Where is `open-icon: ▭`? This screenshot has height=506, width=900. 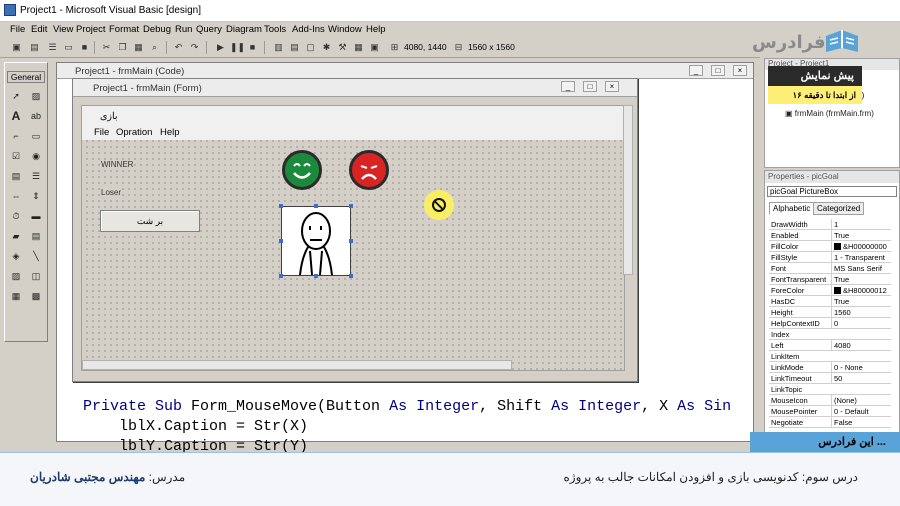
open-icon: ▭ is located at coordinates (68, 47).